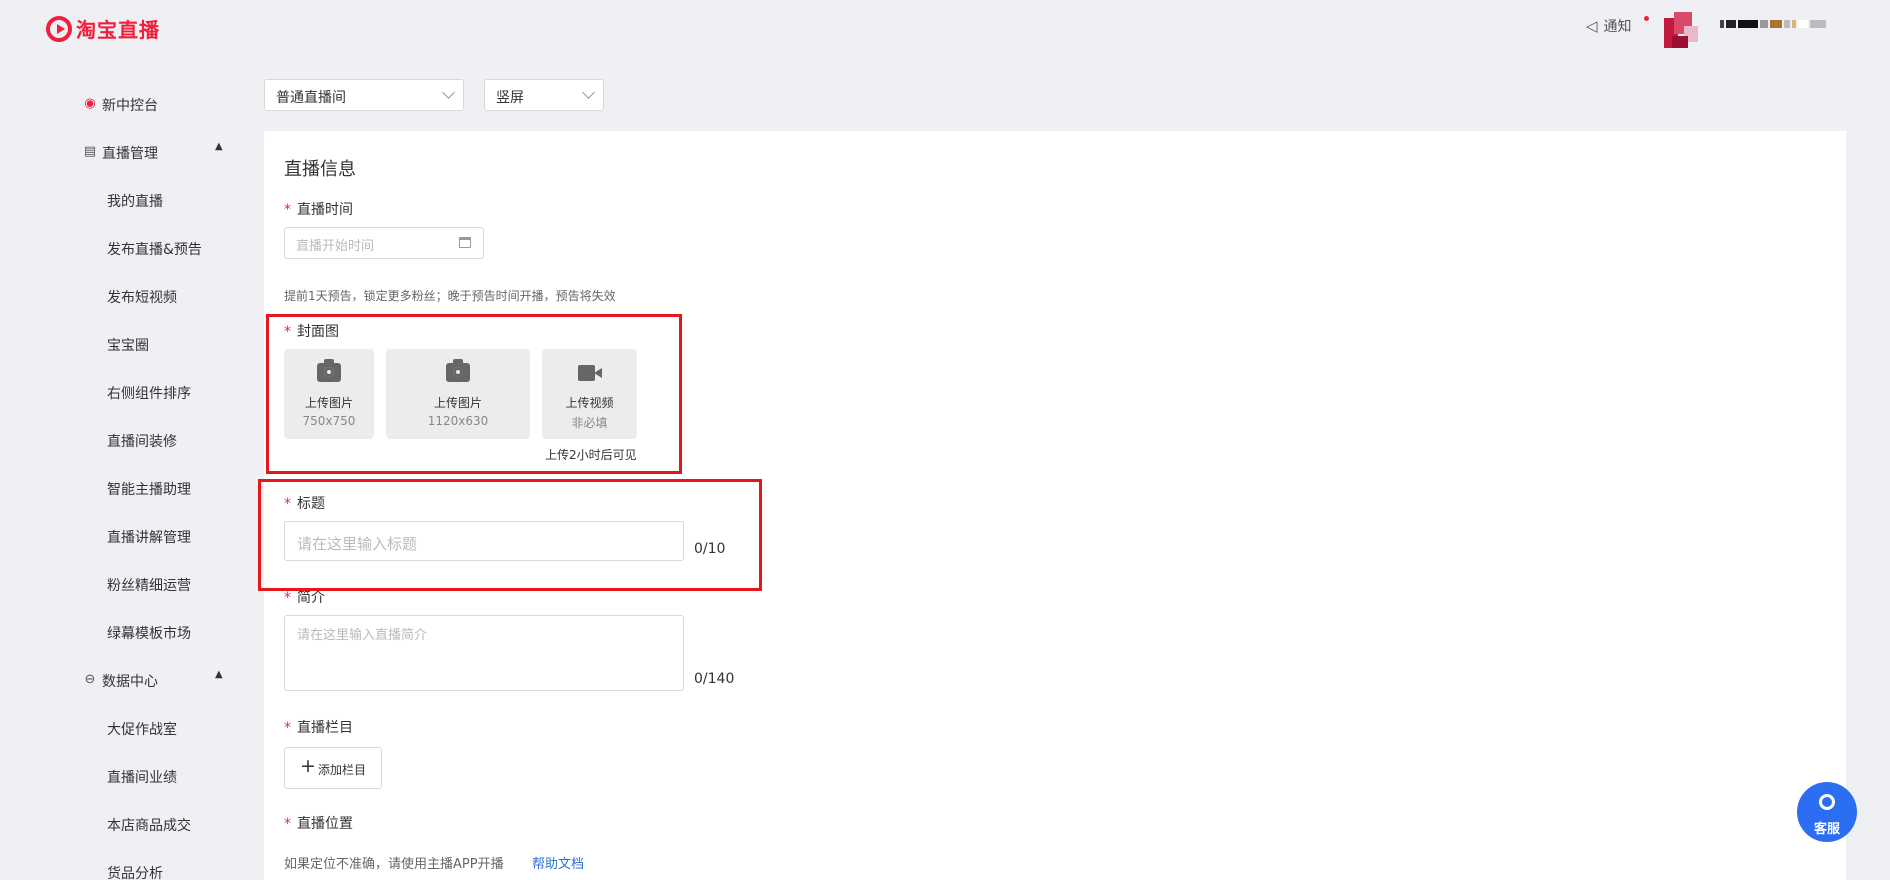 This screenshot has width=1890, height=880. Describe the element at coordinates (142, 730) in the screenshot. I see `sidebar-item-label: 大促作战室` at that location.